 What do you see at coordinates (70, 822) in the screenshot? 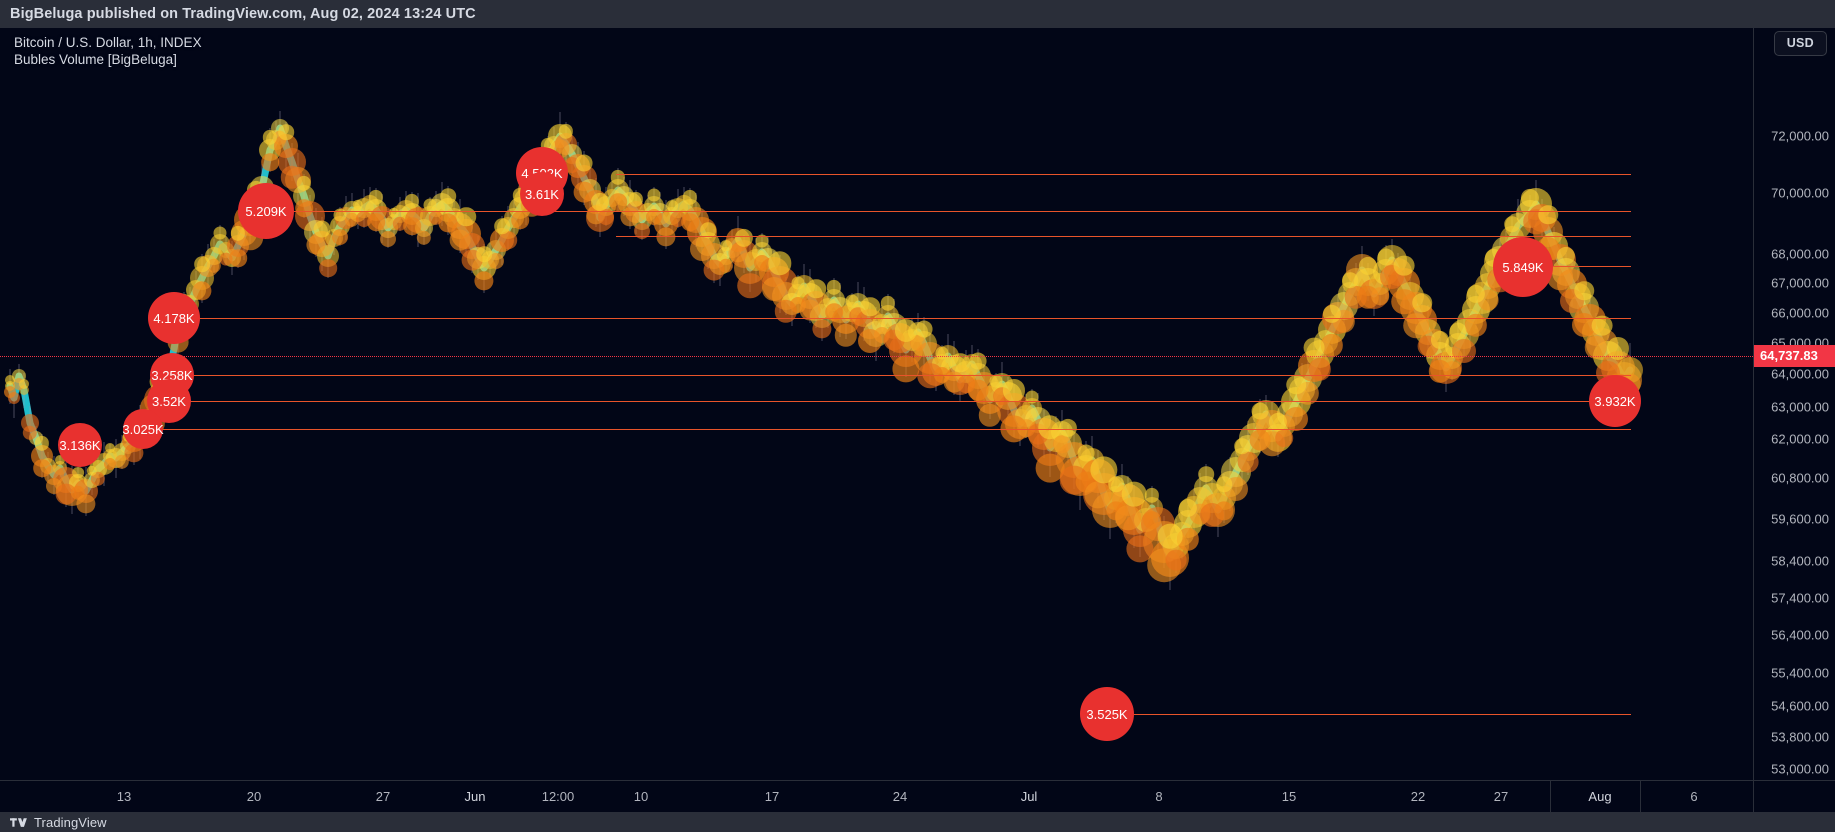
I see `tradingview-logo-text: TradingView` at bounding box center [70, 822].